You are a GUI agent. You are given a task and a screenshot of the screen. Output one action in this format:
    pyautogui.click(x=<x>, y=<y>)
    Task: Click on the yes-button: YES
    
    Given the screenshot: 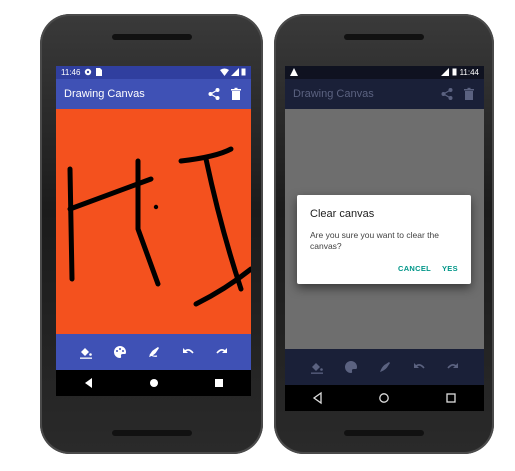 What is the action you would take?
    pyautogui.click(x=450, y=268)
    